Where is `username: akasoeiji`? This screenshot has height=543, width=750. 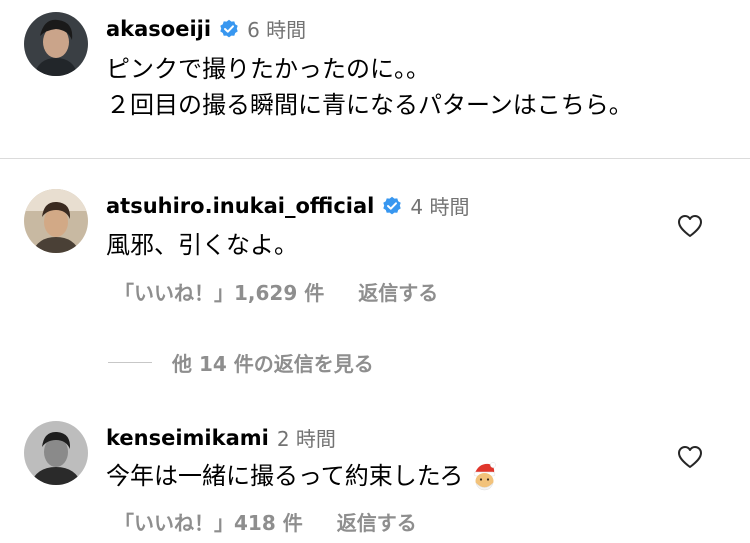
username: akasoeiji is located at coordinates (158, 29).